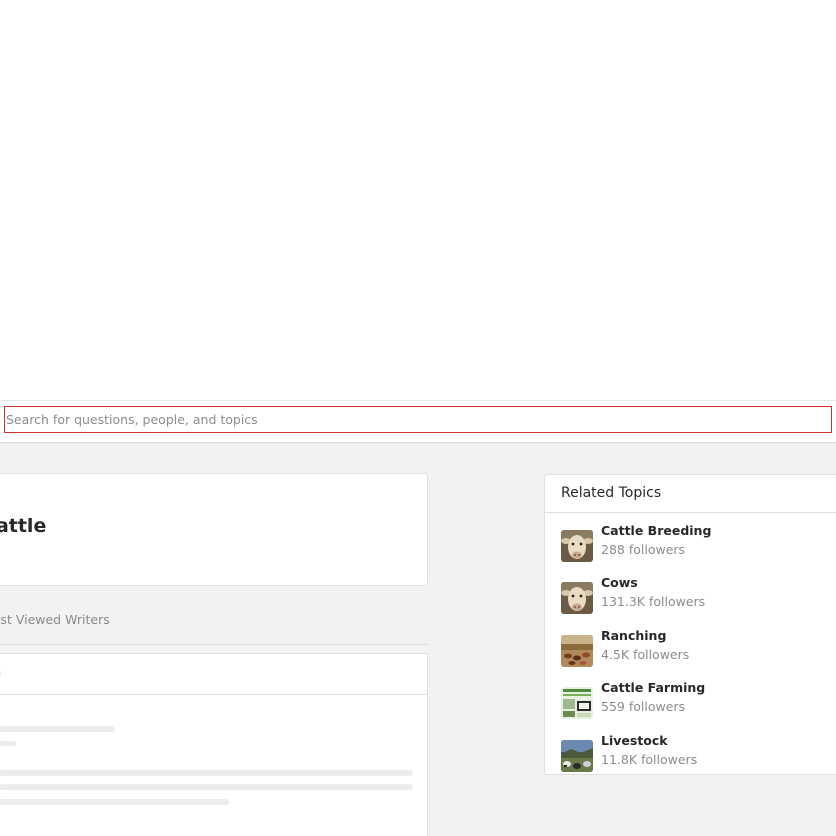 The height and width of the screenshot is (836, 836). What do you see at coordinates (696, 700) in the screenshot?
I see `related-topic-item: Cattle Farming 559 followers` at bounding box center [696, 700].